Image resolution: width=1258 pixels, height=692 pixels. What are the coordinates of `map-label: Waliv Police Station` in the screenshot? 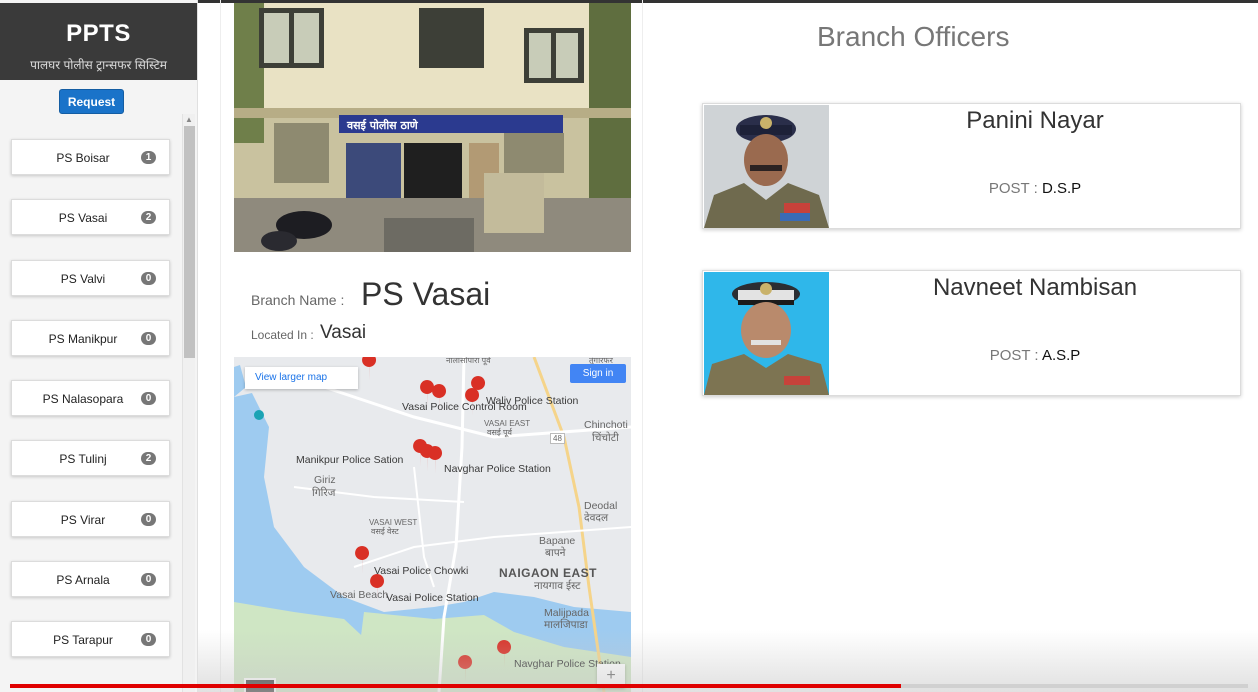 It's located at (532, 401).